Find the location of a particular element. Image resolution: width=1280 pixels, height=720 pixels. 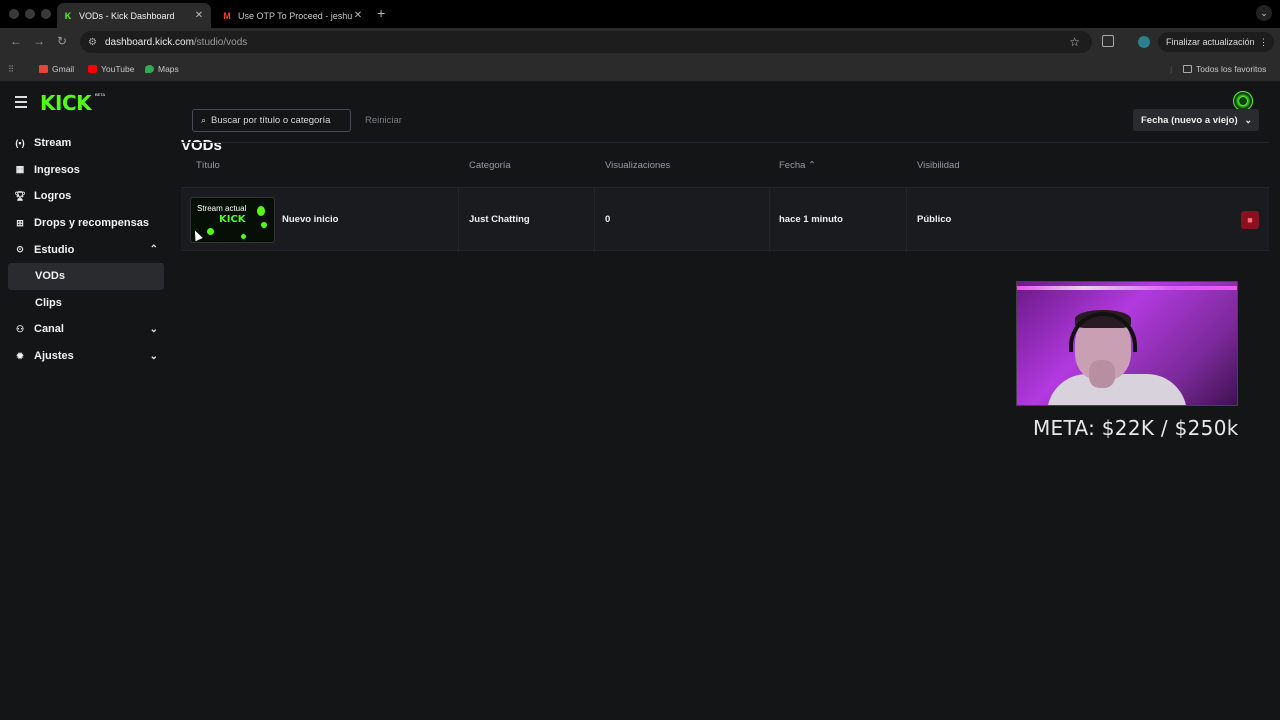

delete-vod-button: ■ is located at coordinates (1250, 220).